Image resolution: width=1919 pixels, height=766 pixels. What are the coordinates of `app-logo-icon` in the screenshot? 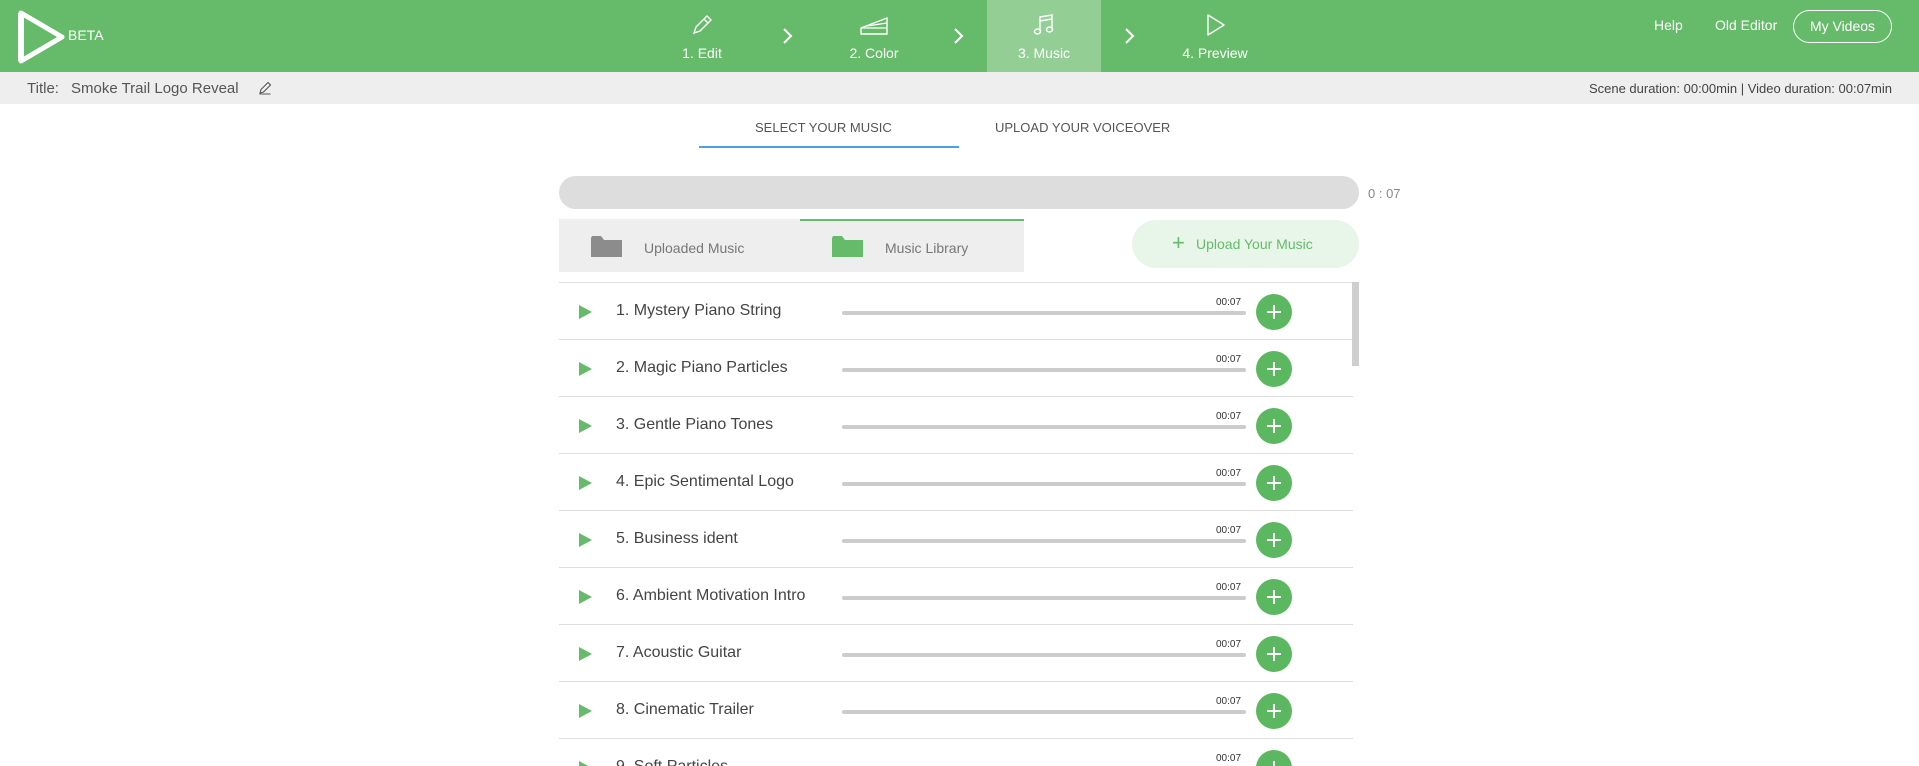 It's located at (42, 37).